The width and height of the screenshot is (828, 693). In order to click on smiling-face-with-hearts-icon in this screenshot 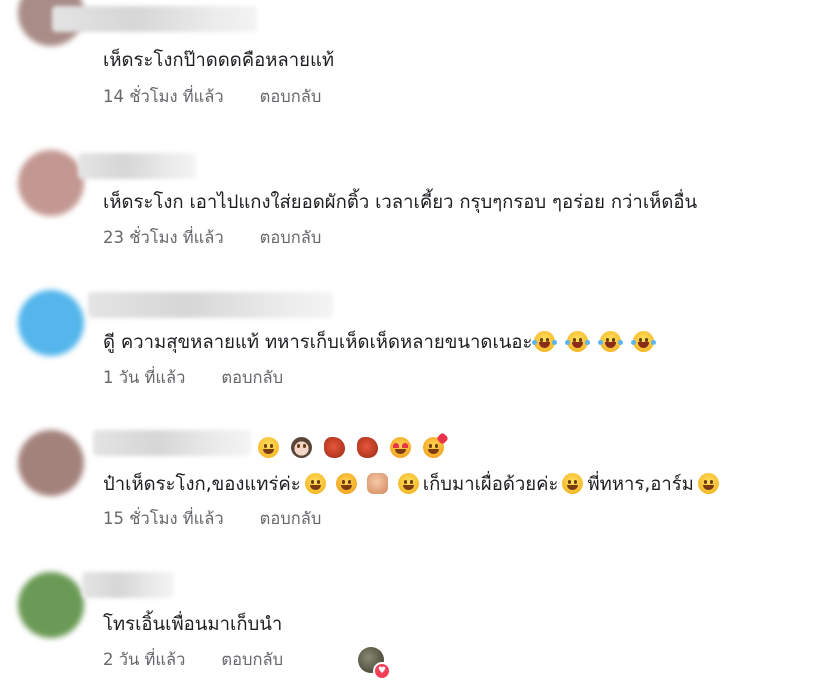, I will do `click(436, 445)`.